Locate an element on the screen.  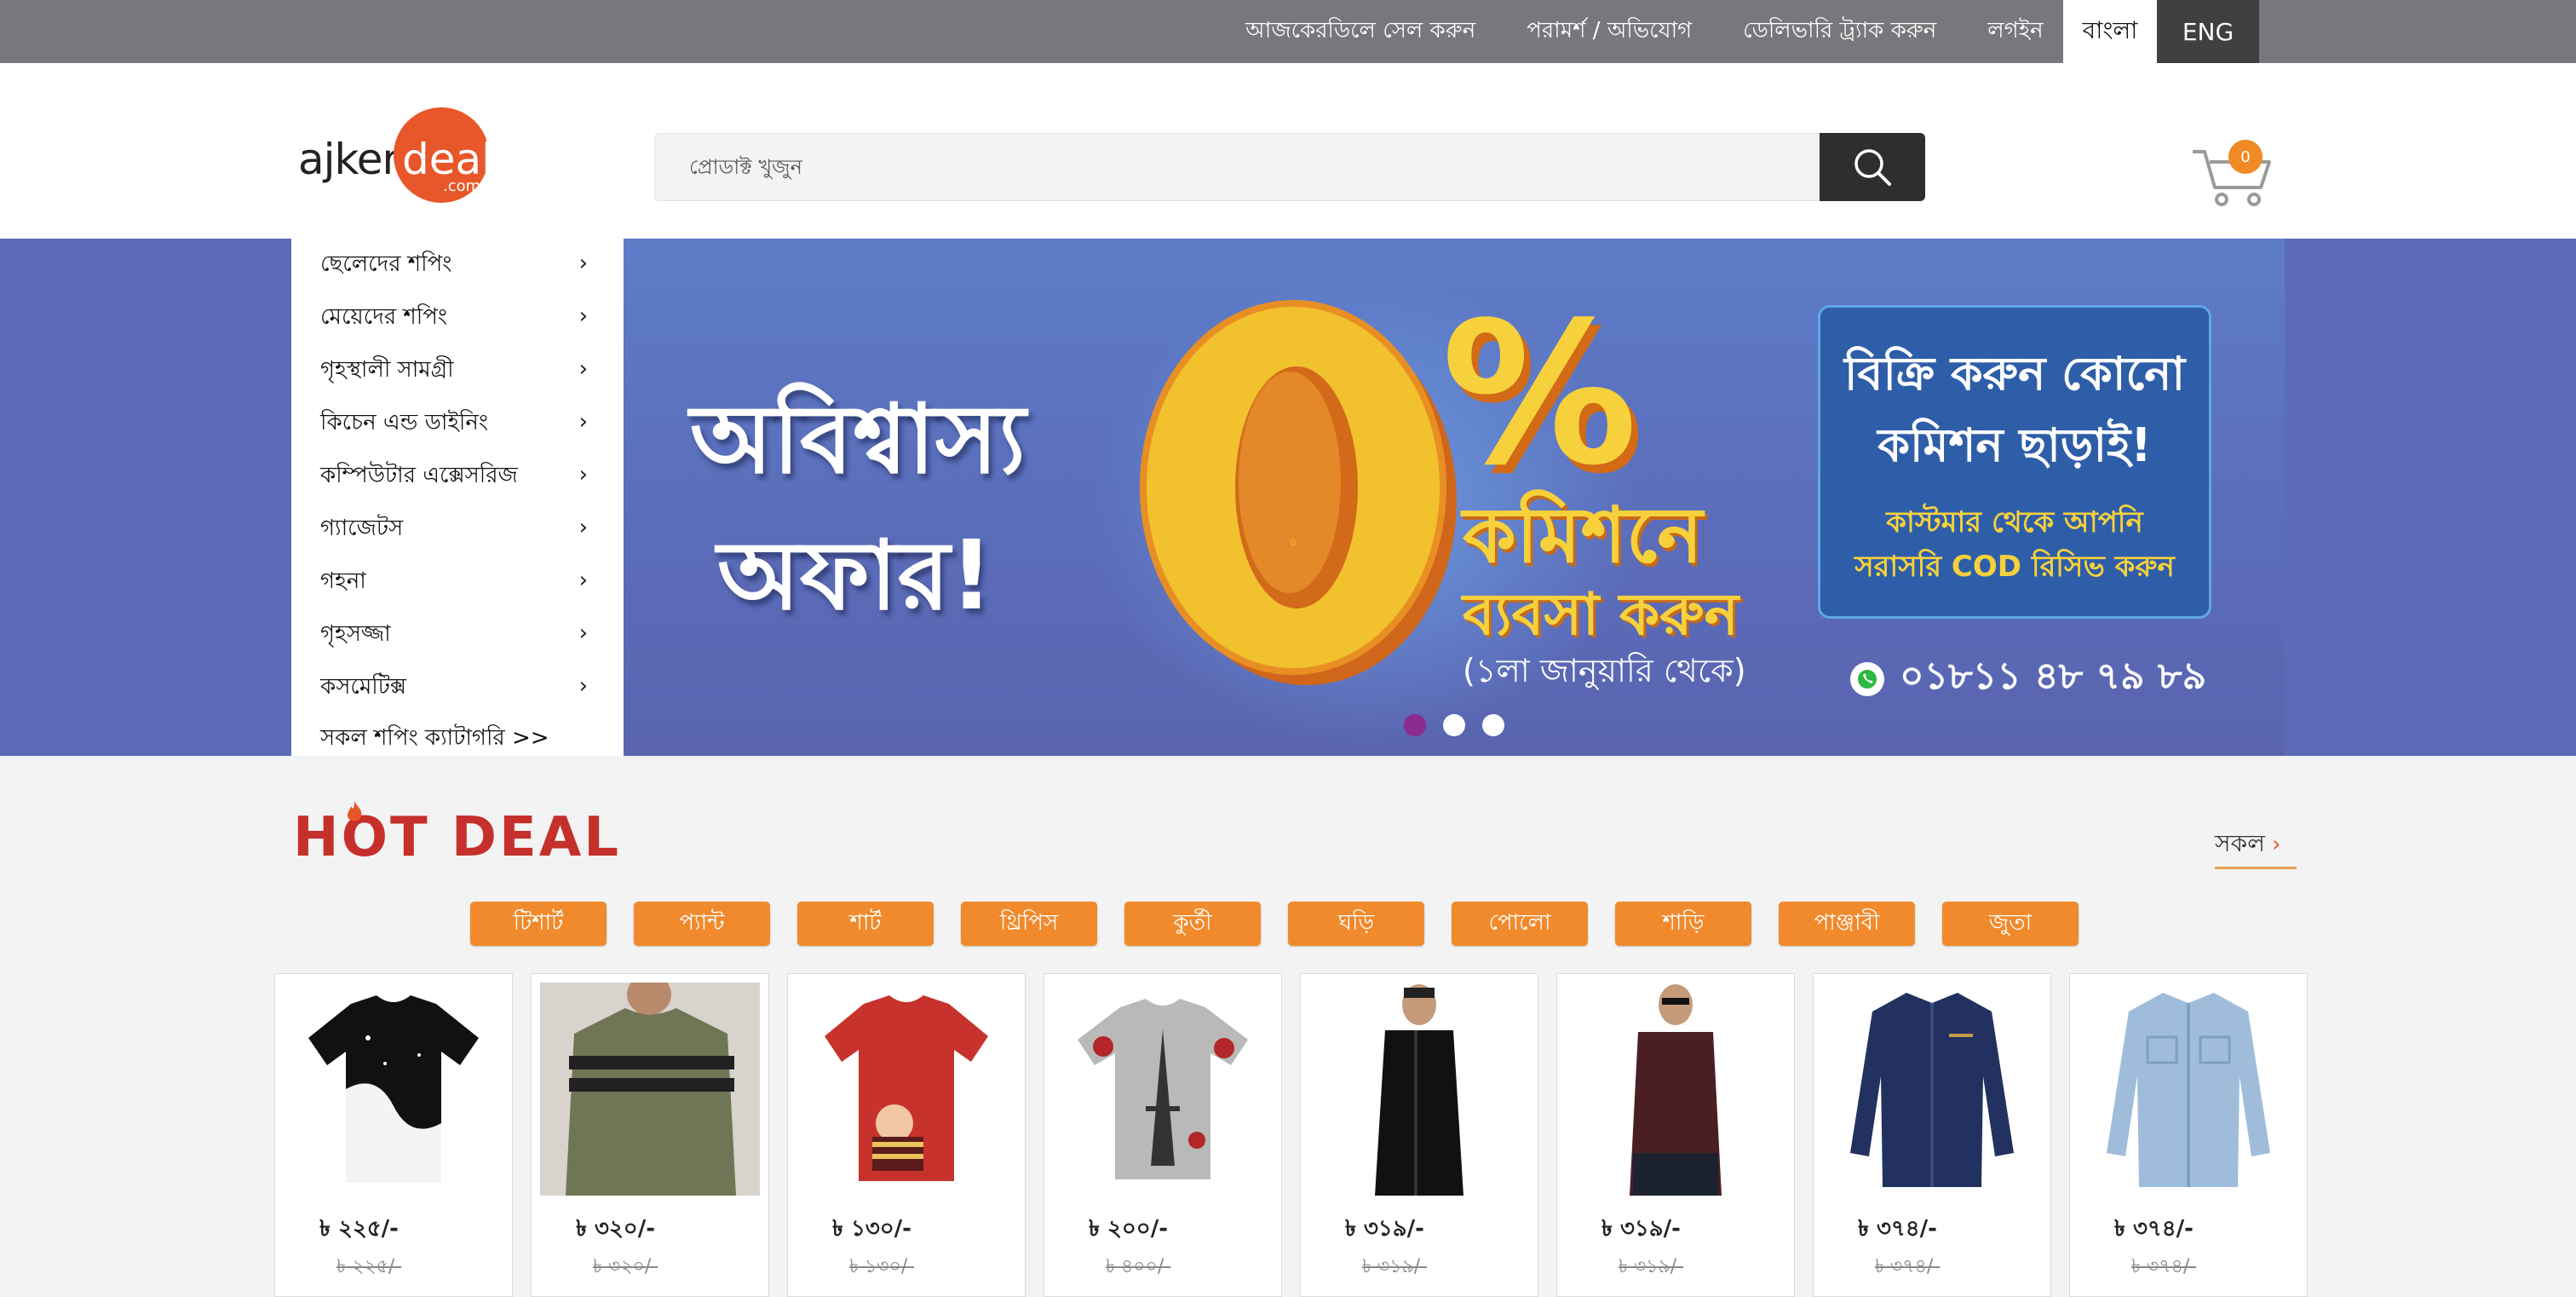
category-item-jewelry: গহনা › is located at coordinates (457, 582).